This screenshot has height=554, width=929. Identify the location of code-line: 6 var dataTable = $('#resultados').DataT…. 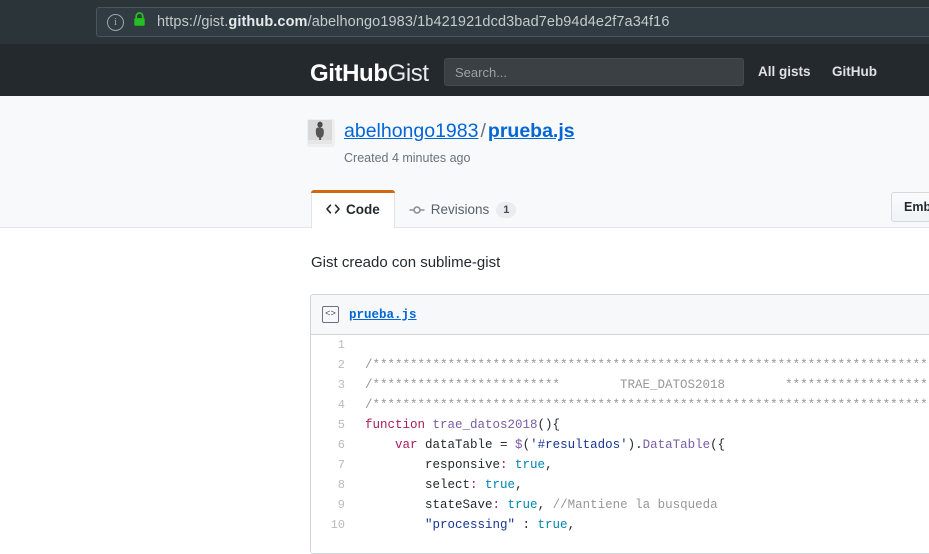
(620, 445).